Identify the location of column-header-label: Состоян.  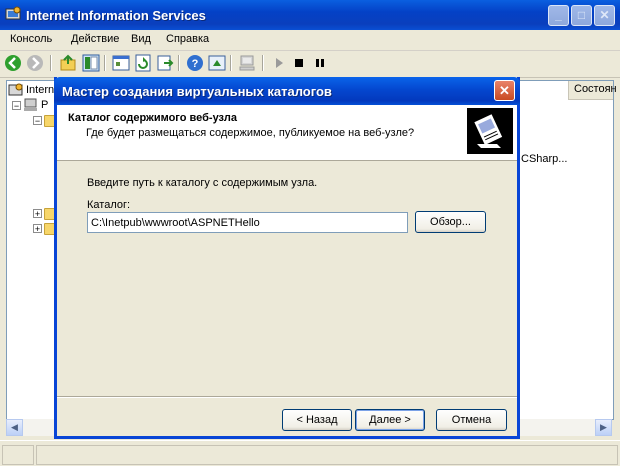
(595, 89).